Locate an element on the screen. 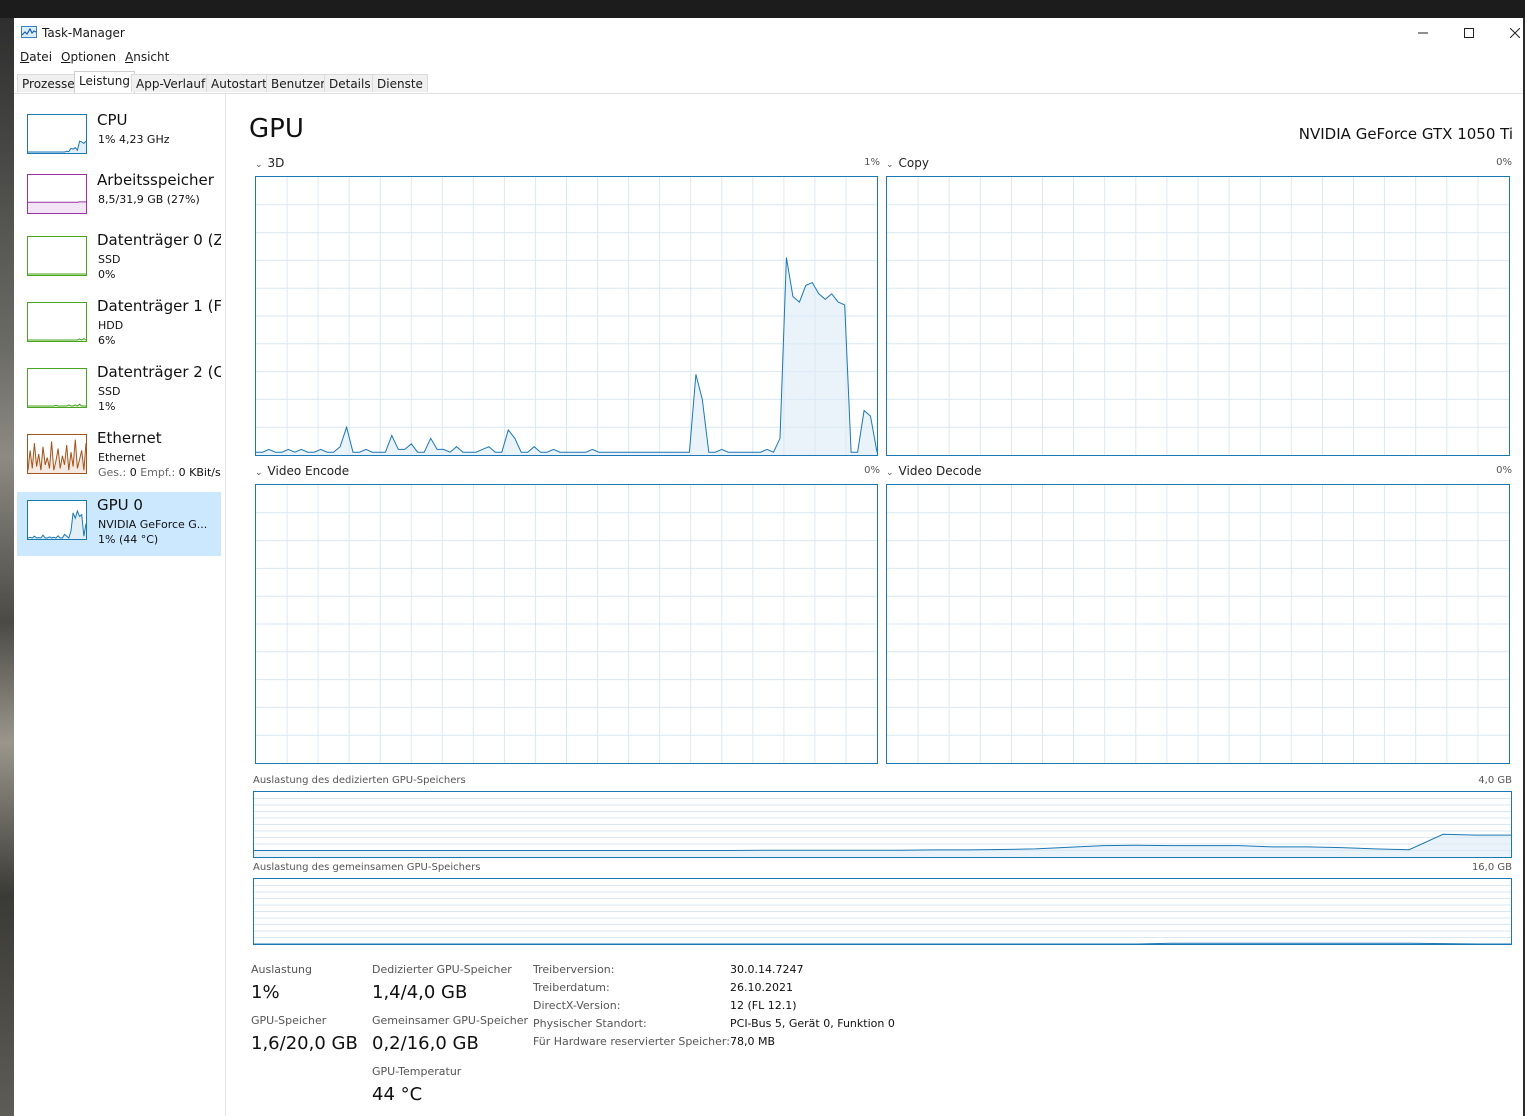 This screenshot has width=1525, height=1116. sidebar-item-cpu: CPU 1% 4,23 GHz is located at coordinates (119, 142).